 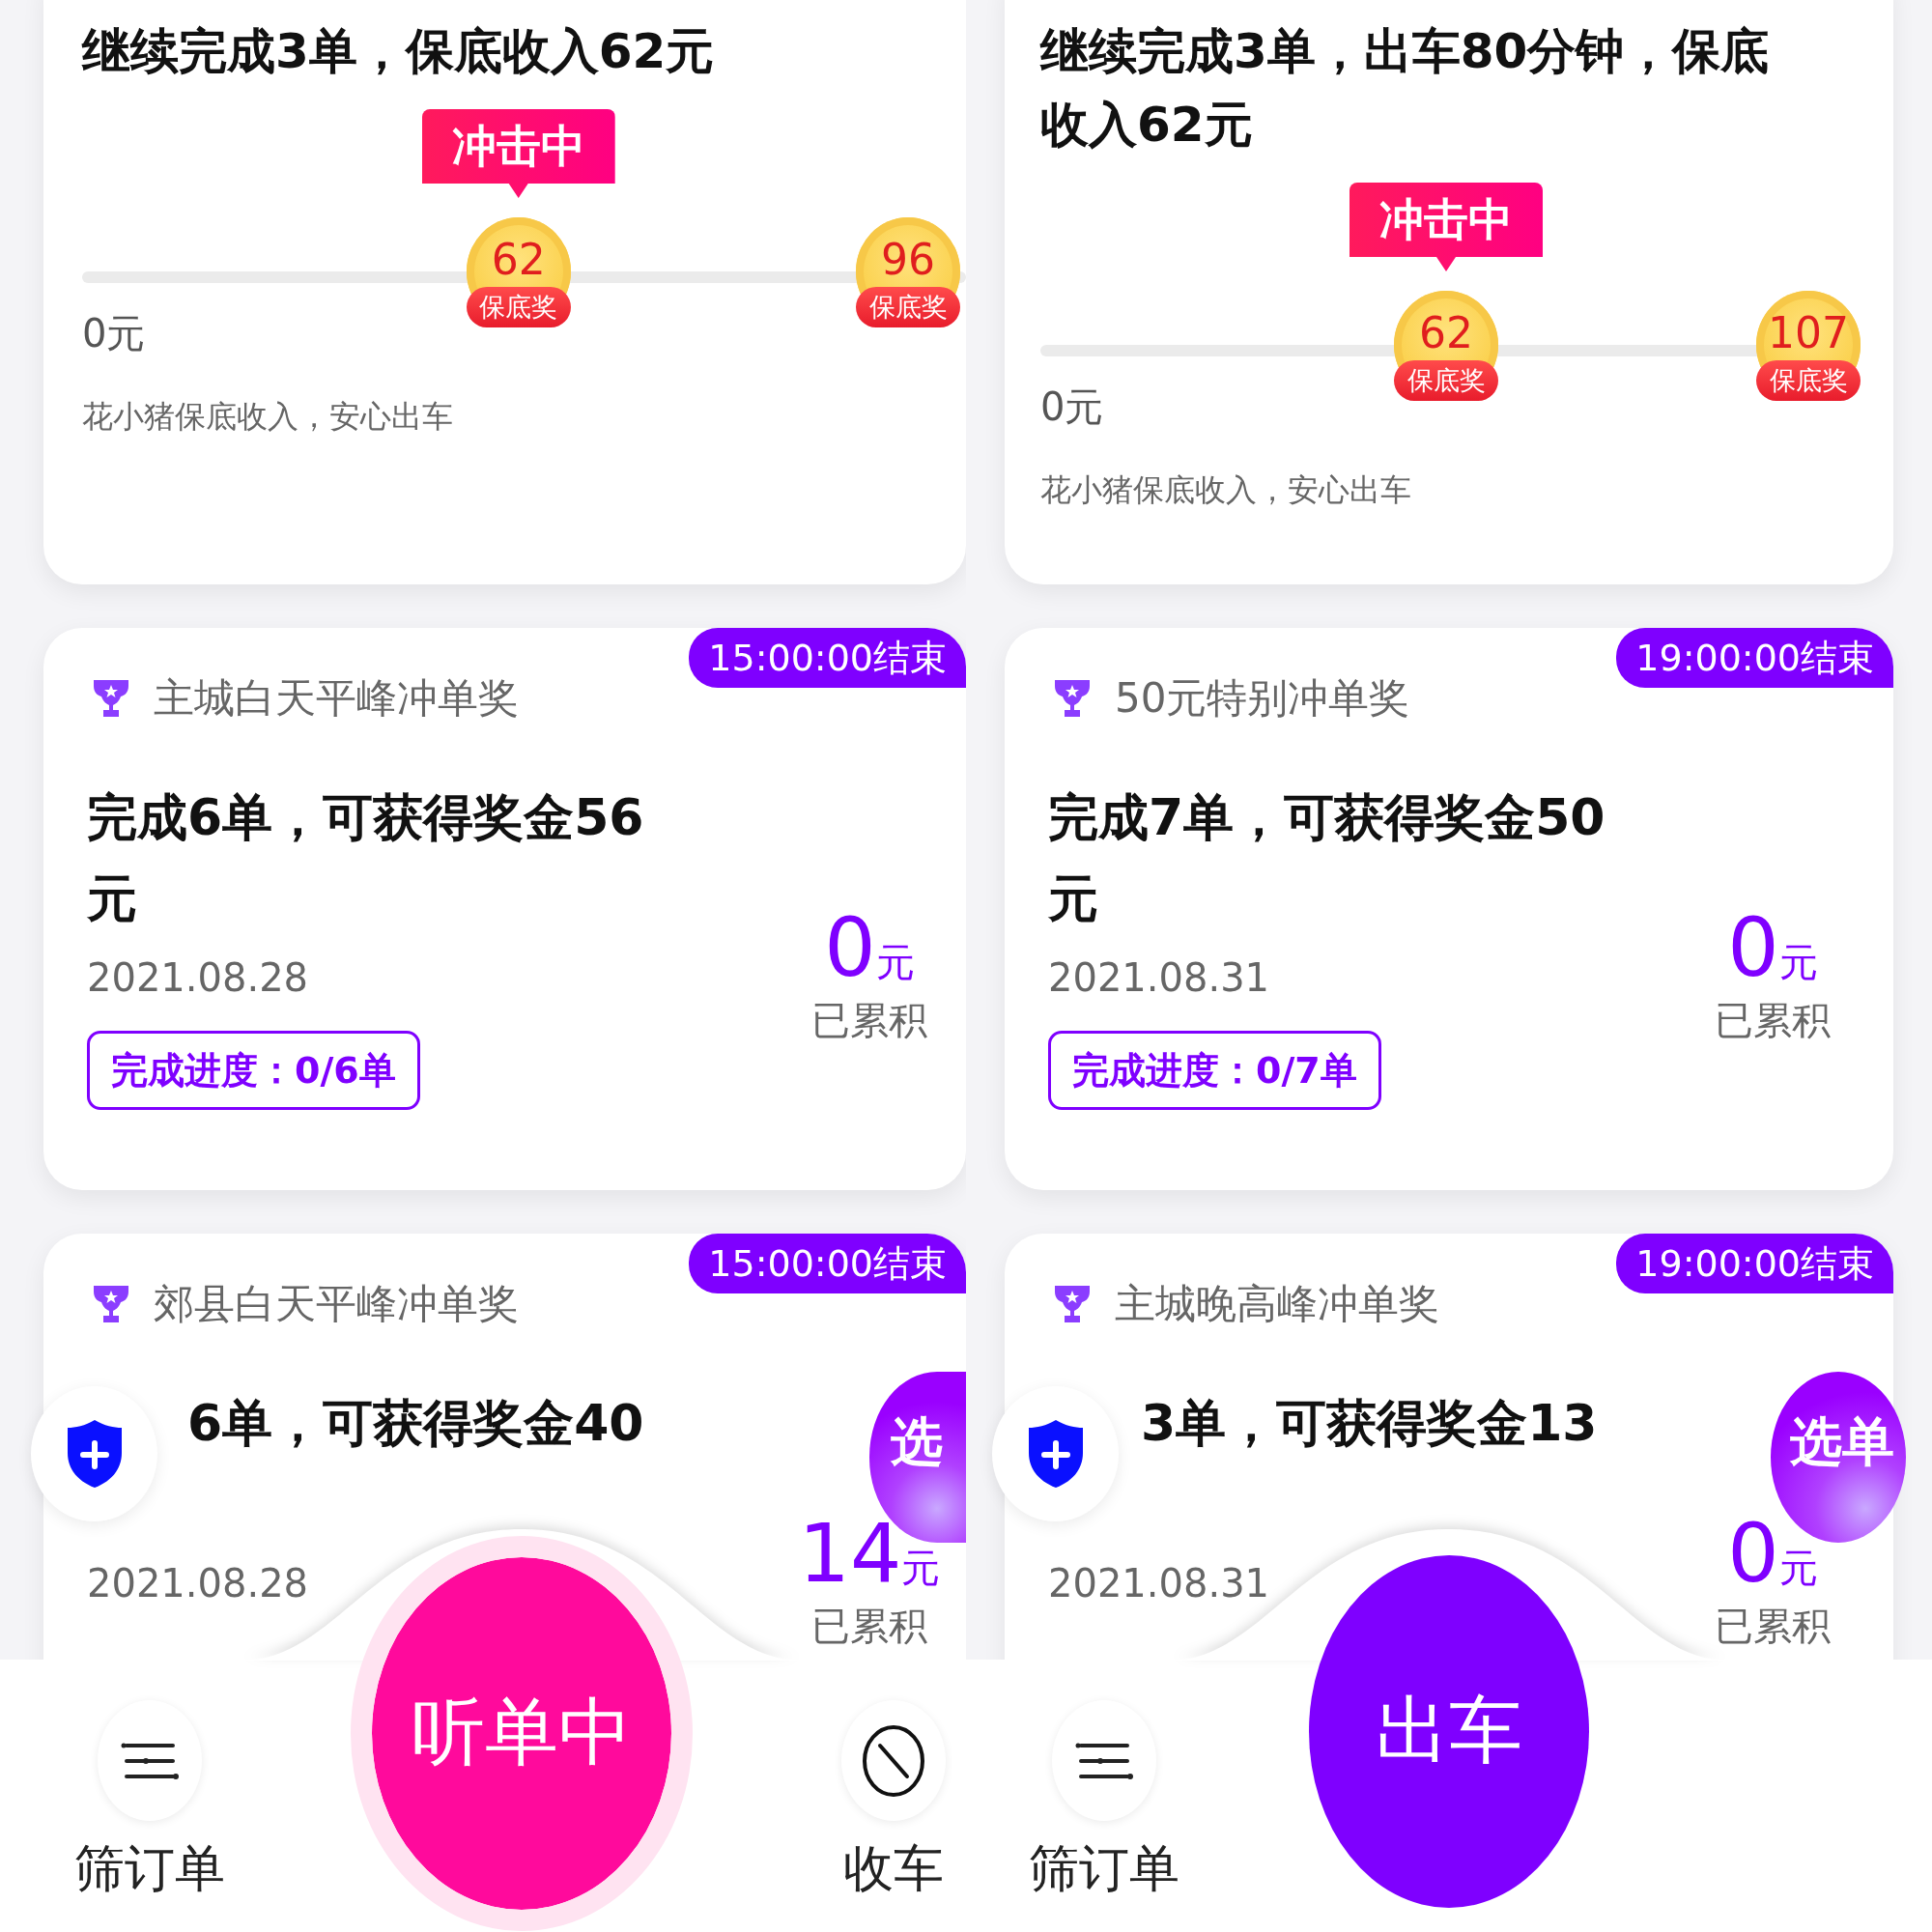 I want to click on reward-name: 郊县白天平峰冲单奖, so click(x=336, y=1304).